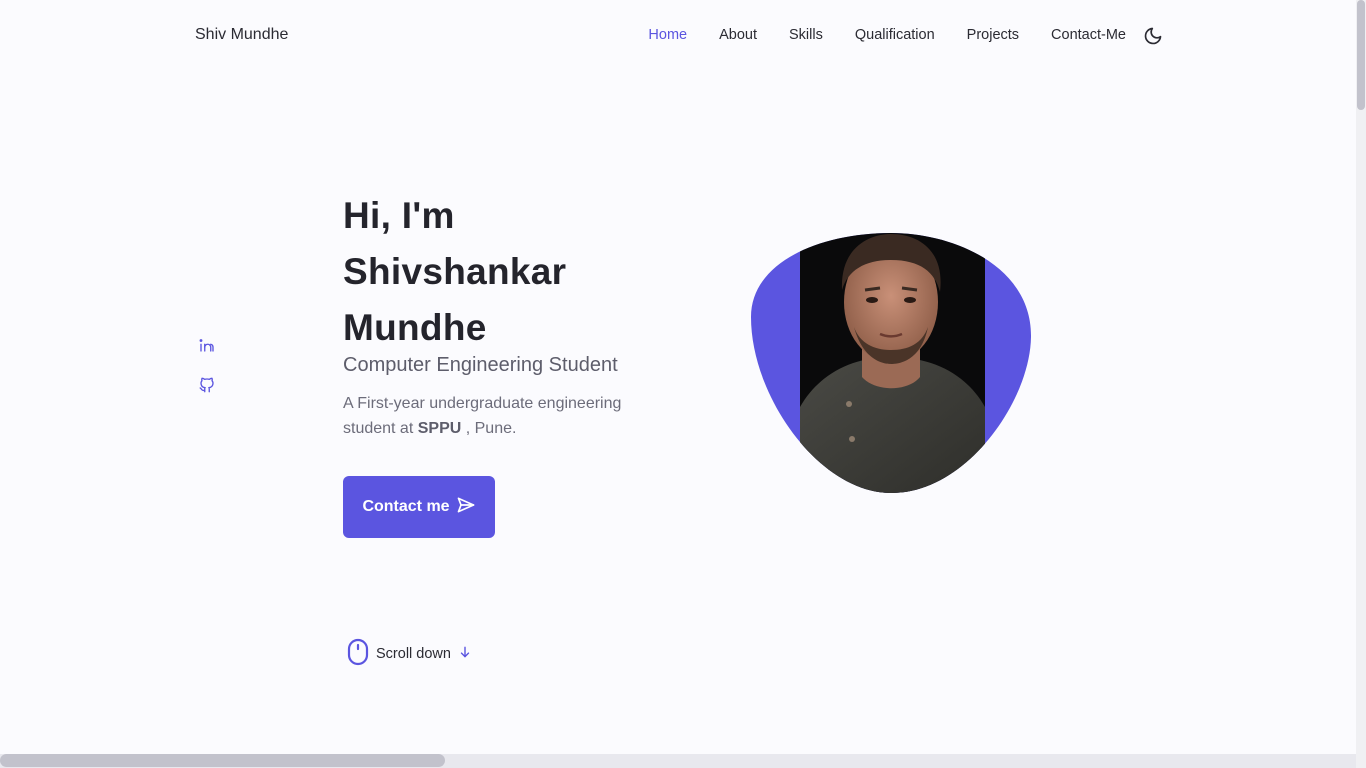  I want to click on scroll-down-link: Scroll down, so click(409, 654).